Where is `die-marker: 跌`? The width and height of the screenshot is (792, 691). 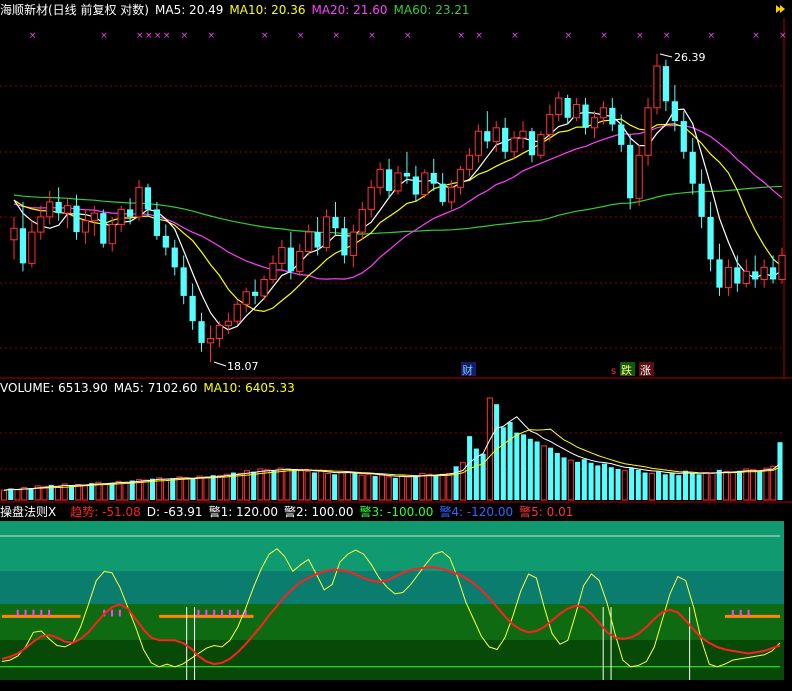
die-marker: 跌 is located at coordinates (626, 370).